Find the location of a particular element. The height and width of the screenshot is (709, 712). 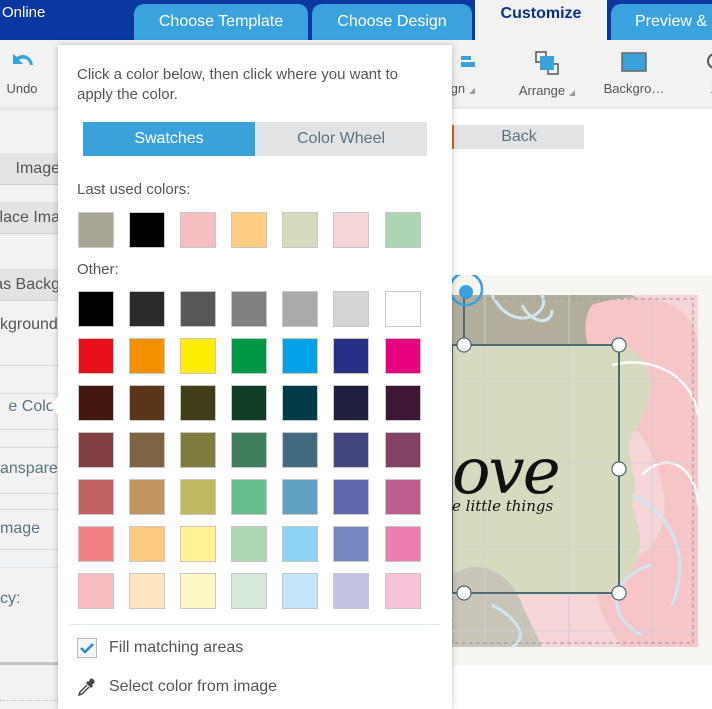

sidebar-item-transparency: ansparen is located at coordinates (30, 469).